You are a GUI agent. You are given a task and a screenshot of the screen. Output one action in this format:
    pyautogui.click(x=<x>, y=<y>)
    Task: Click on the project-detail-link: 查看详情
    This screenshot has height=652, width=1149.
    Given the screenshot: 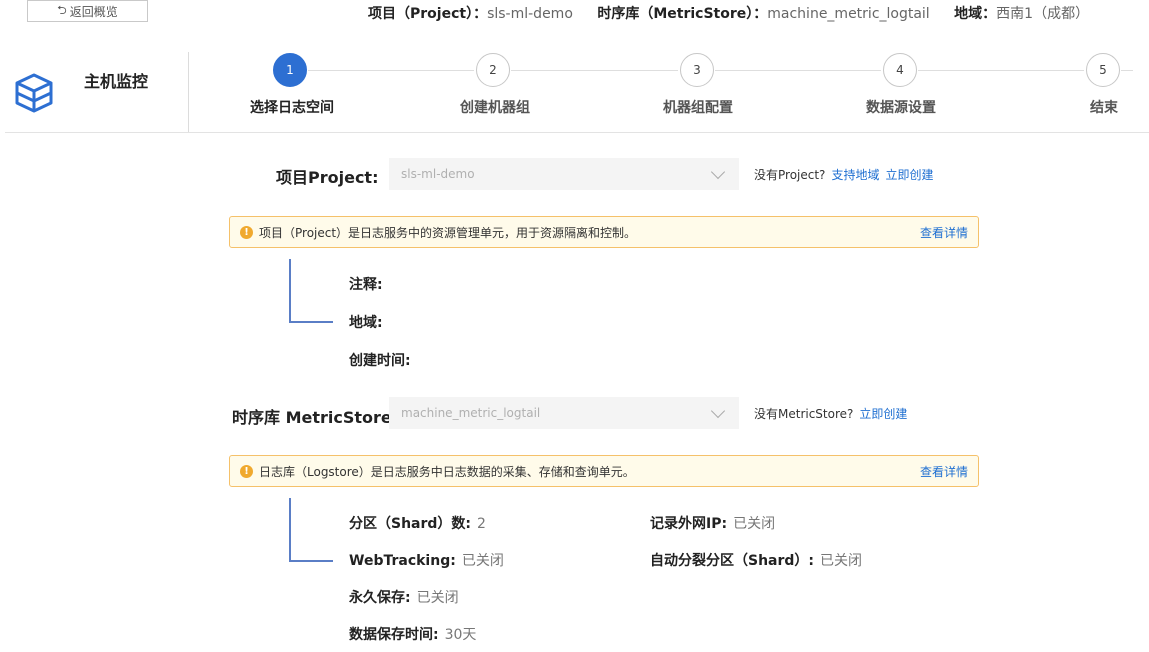 What is the action you would take?
    pyautogui.click(x=944, y=232)
    